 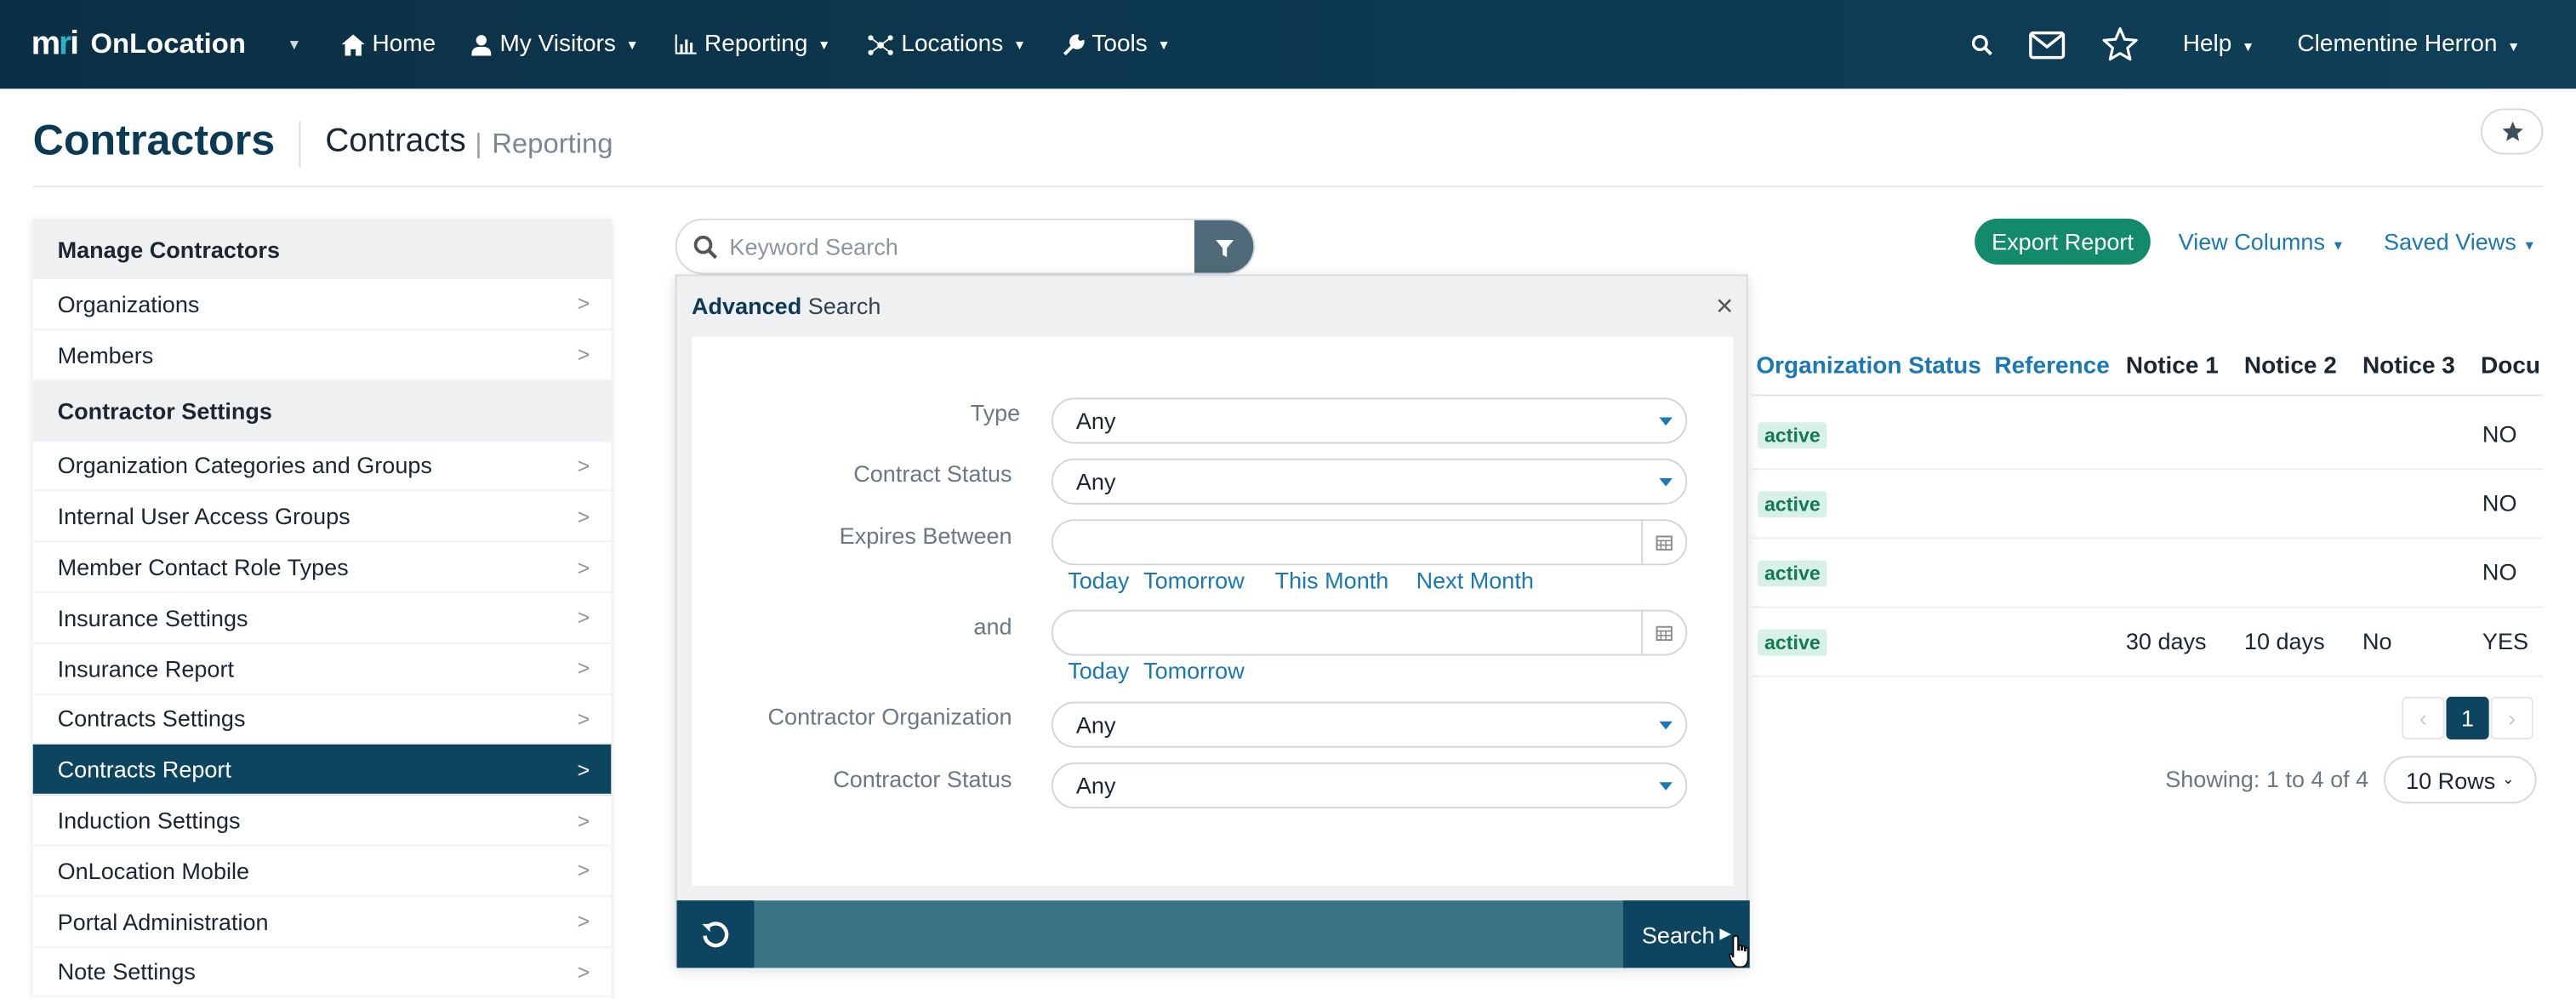 I want to click on keyword-search, so click(x=965, y=246).